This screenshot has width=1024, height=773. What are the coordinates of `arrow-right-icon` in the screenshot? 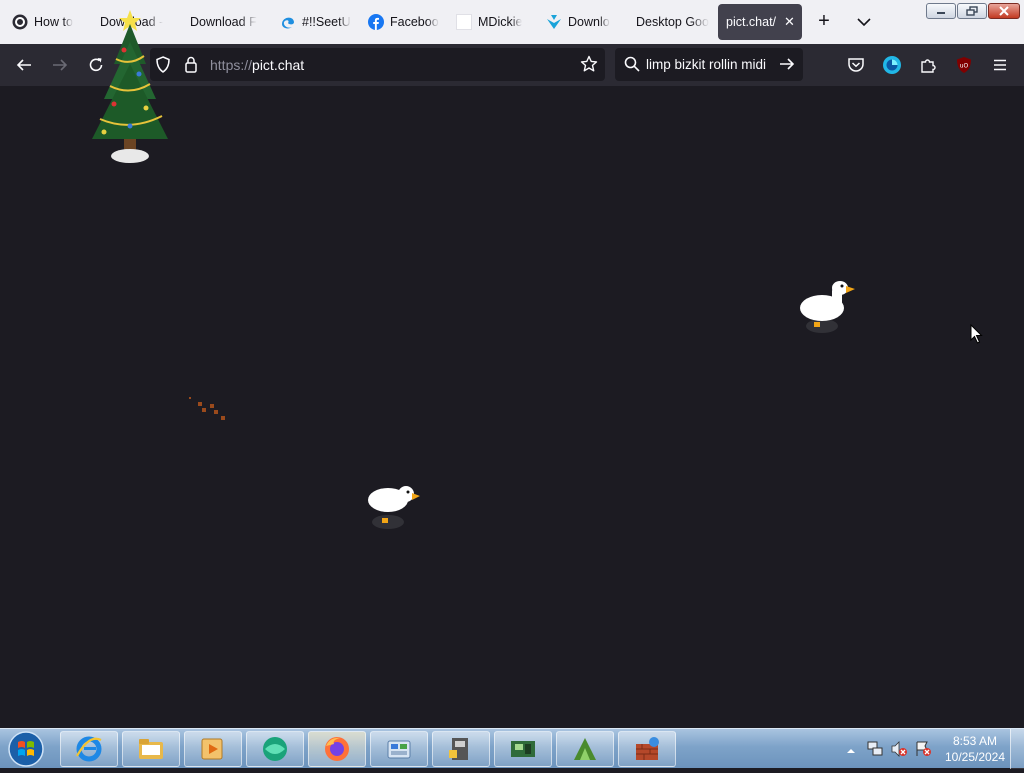 It's located at (60, 65).